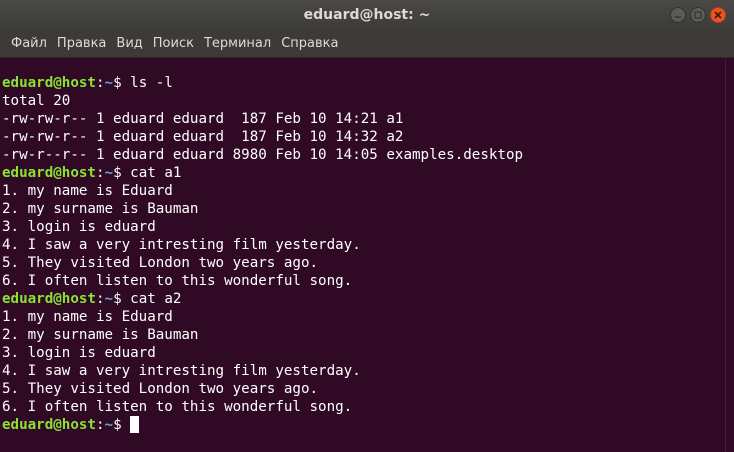  I want to click on command-text: cat a2, so click(156, 299).